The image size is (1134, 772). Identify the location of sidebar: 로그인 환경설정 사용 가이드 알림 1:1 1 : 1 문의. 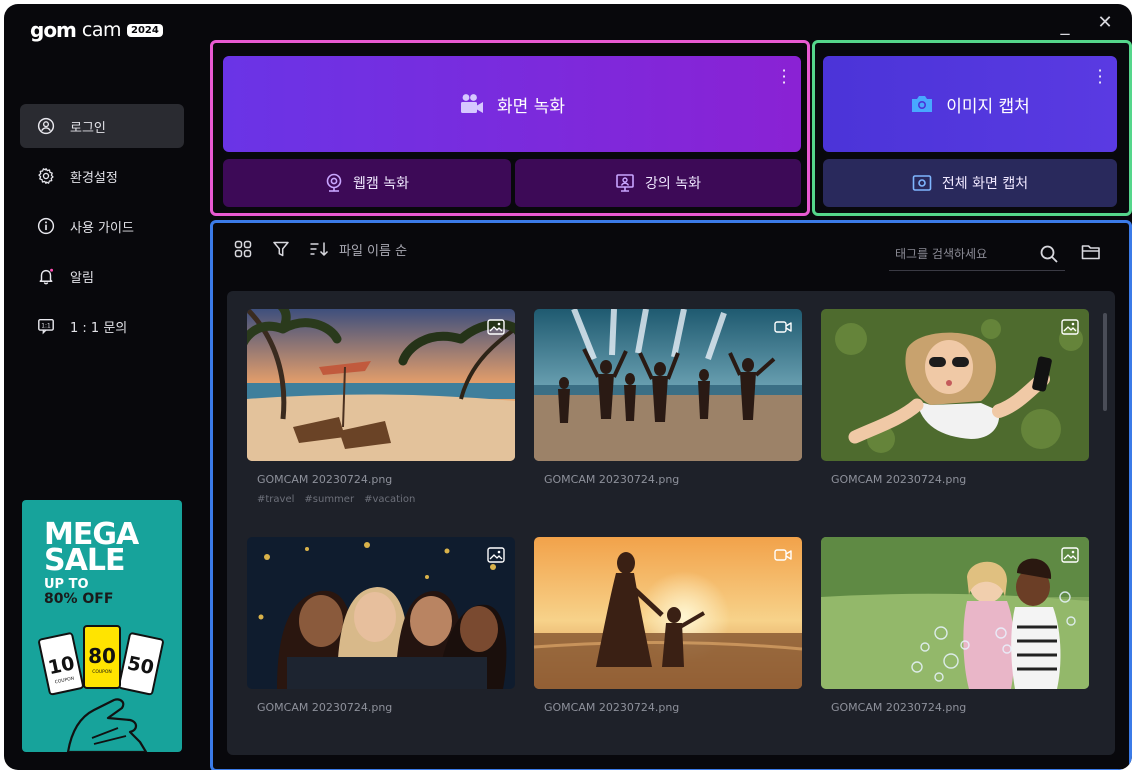
(102, 229).